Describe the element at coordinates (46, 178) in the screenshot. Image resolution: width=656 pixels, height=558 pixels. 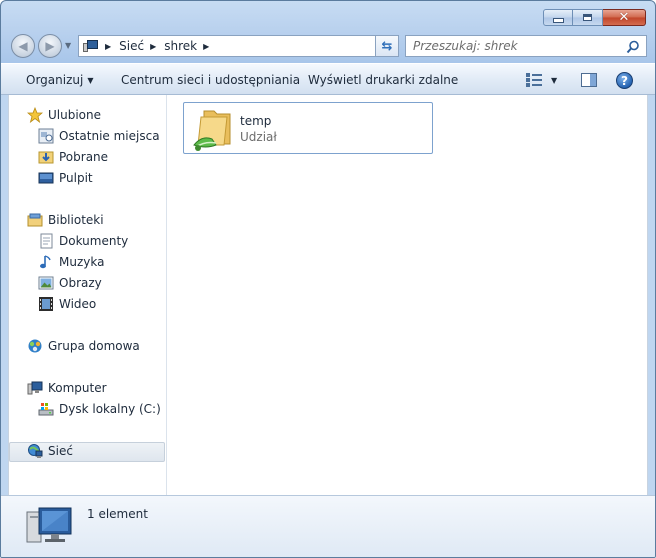
I see `desktop-icon` at that location.